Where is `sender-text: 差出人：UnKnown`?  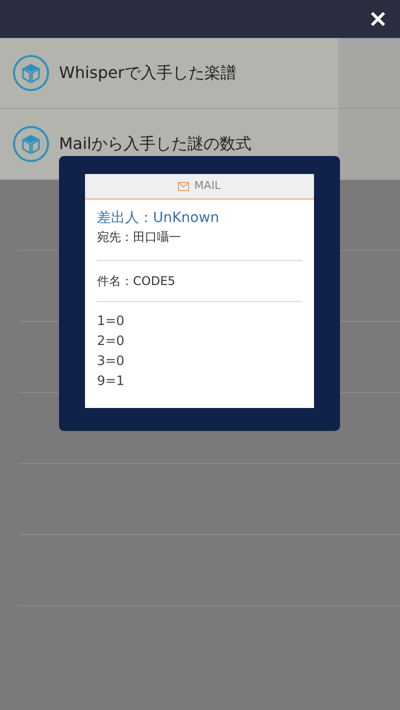 sender-text: 差出人：UnKnown is located at coordinates (158, 218).